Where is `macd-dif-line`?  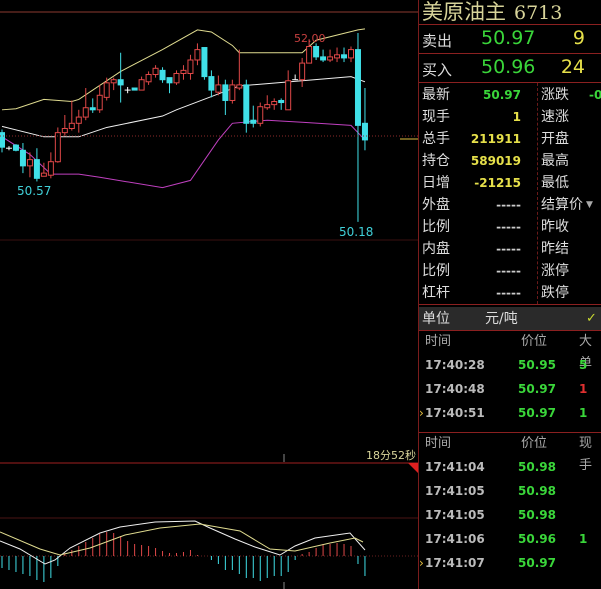
macd-dif-line is located at coordinates (183, 542).